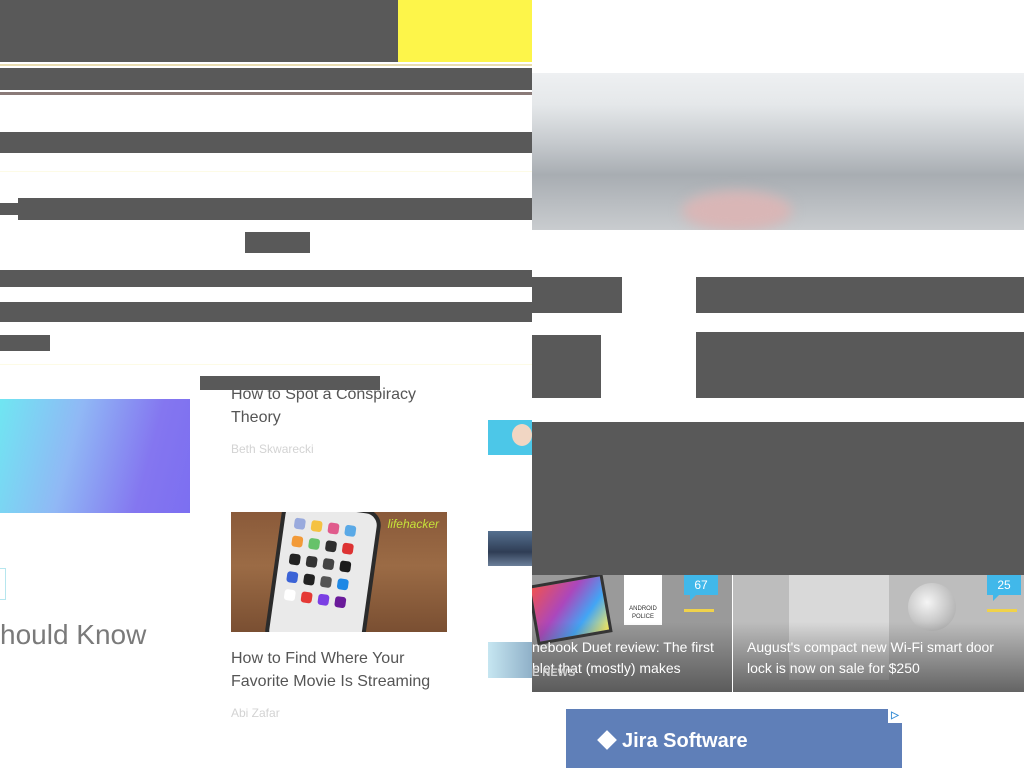 The width and height of the screenshot is (1024, 768). Describe the element at coordinates (266, 171) in the screenshot. I see `separator-line` at that location.